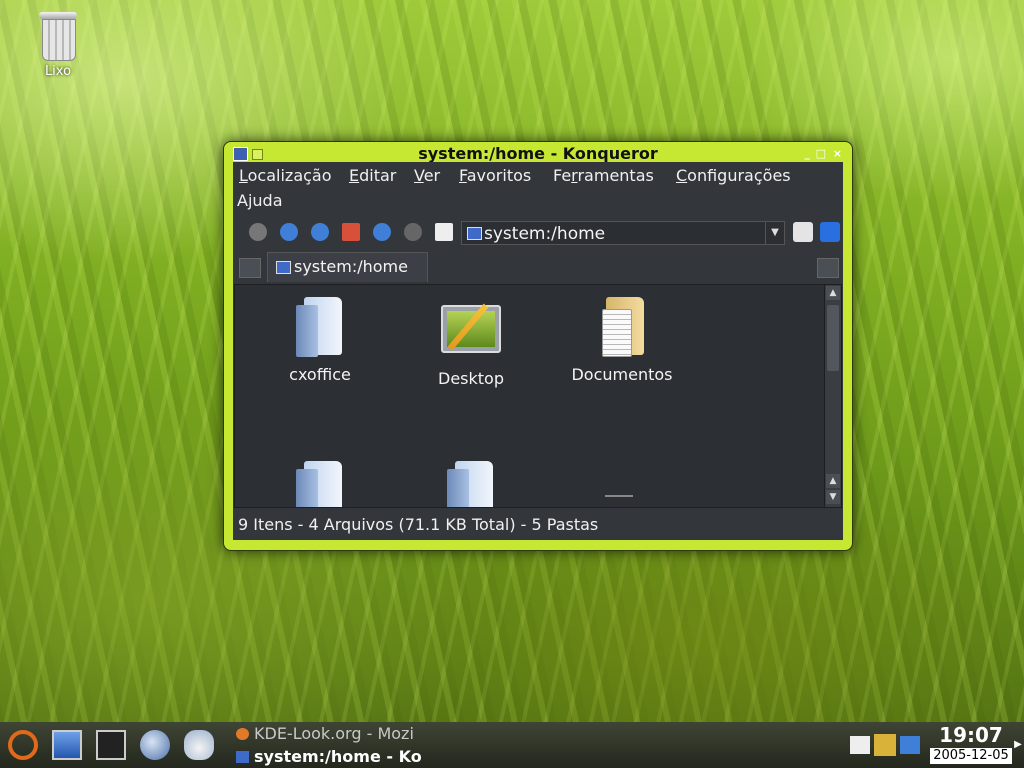 Image resolution: width=1024 pixels, height=768 pixels. I want to click on menu-ver: Ver, so click(427, 175).